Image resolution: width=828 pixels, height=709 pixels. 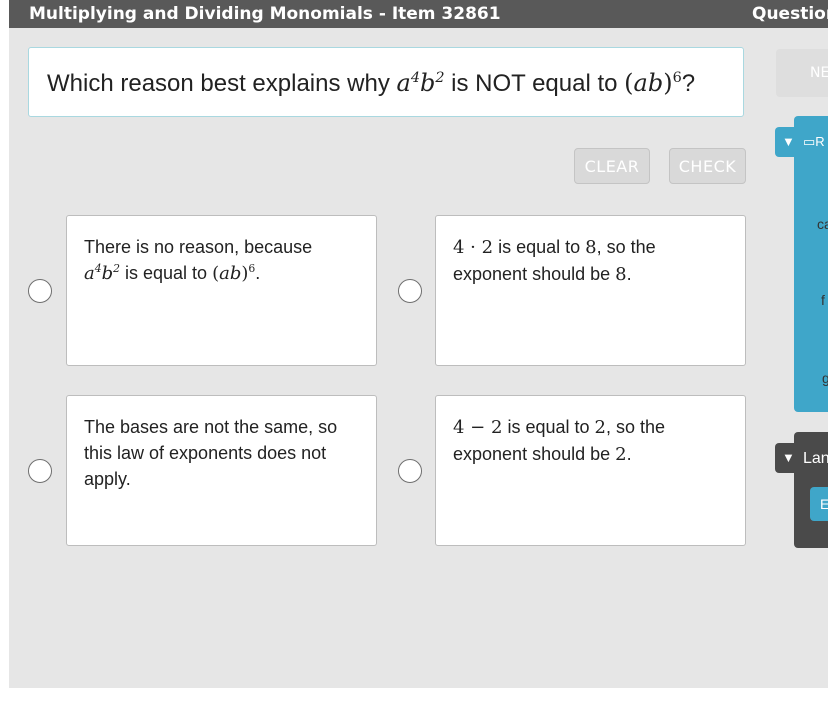 What do you see at coordinates (612, 166) in the screenshot?
I see `clear-button: CLEAR` at bounding box center [612, 166].